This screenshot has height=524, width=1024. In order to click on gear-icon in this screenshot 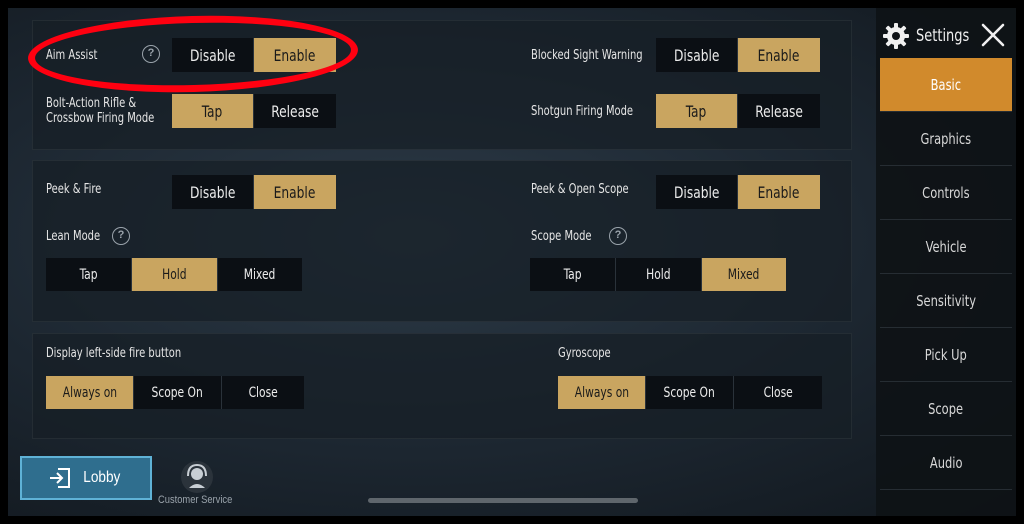, I will do `click(896, 36)`.